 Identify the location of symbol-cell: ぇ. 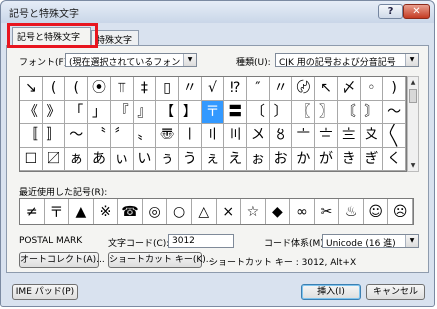
(213, 159).